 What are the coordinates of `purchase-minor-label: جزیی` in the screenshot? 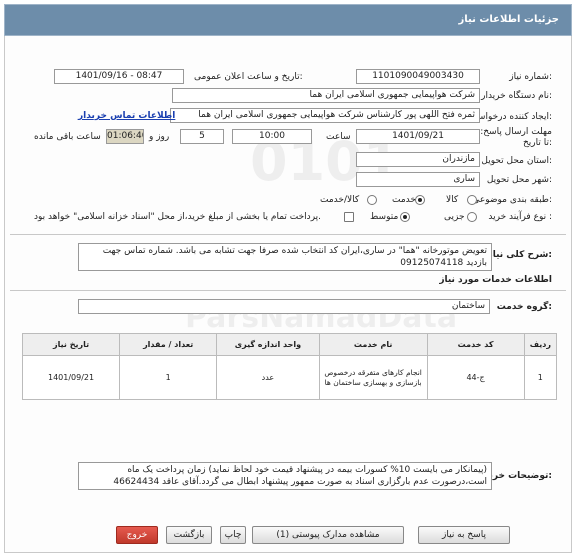 It's located at (454, 217).